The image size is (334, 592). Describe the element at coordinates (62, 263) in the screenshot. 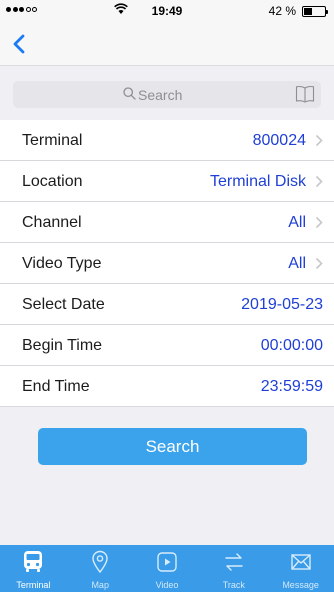

I see `row-label: Video Type` at that location.